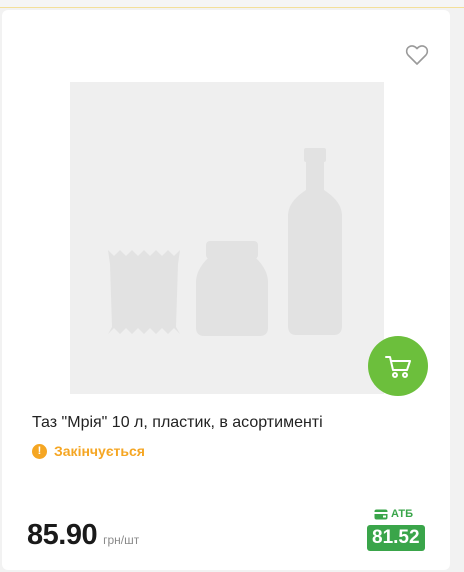 The height and width of the screenshot is (572, 464). Describe the element at coordinates (232, 297) in the screenshot. I see `jar-body` at that location.